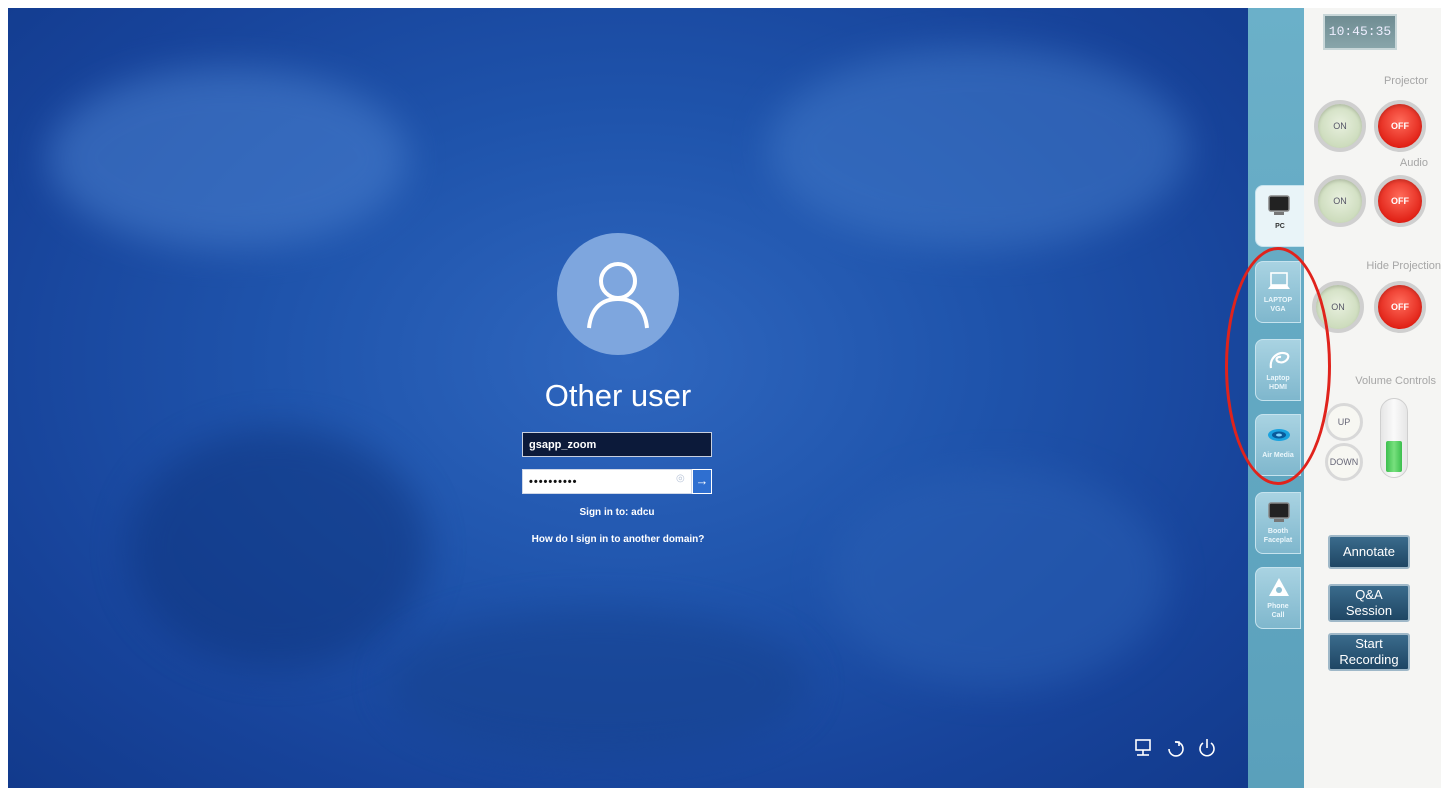 Image resolution: width=1449 pixels, height=790 pixels. I want to click on source-tab-booth-faceplate: Booth Faceplat, so click(1278, 523).